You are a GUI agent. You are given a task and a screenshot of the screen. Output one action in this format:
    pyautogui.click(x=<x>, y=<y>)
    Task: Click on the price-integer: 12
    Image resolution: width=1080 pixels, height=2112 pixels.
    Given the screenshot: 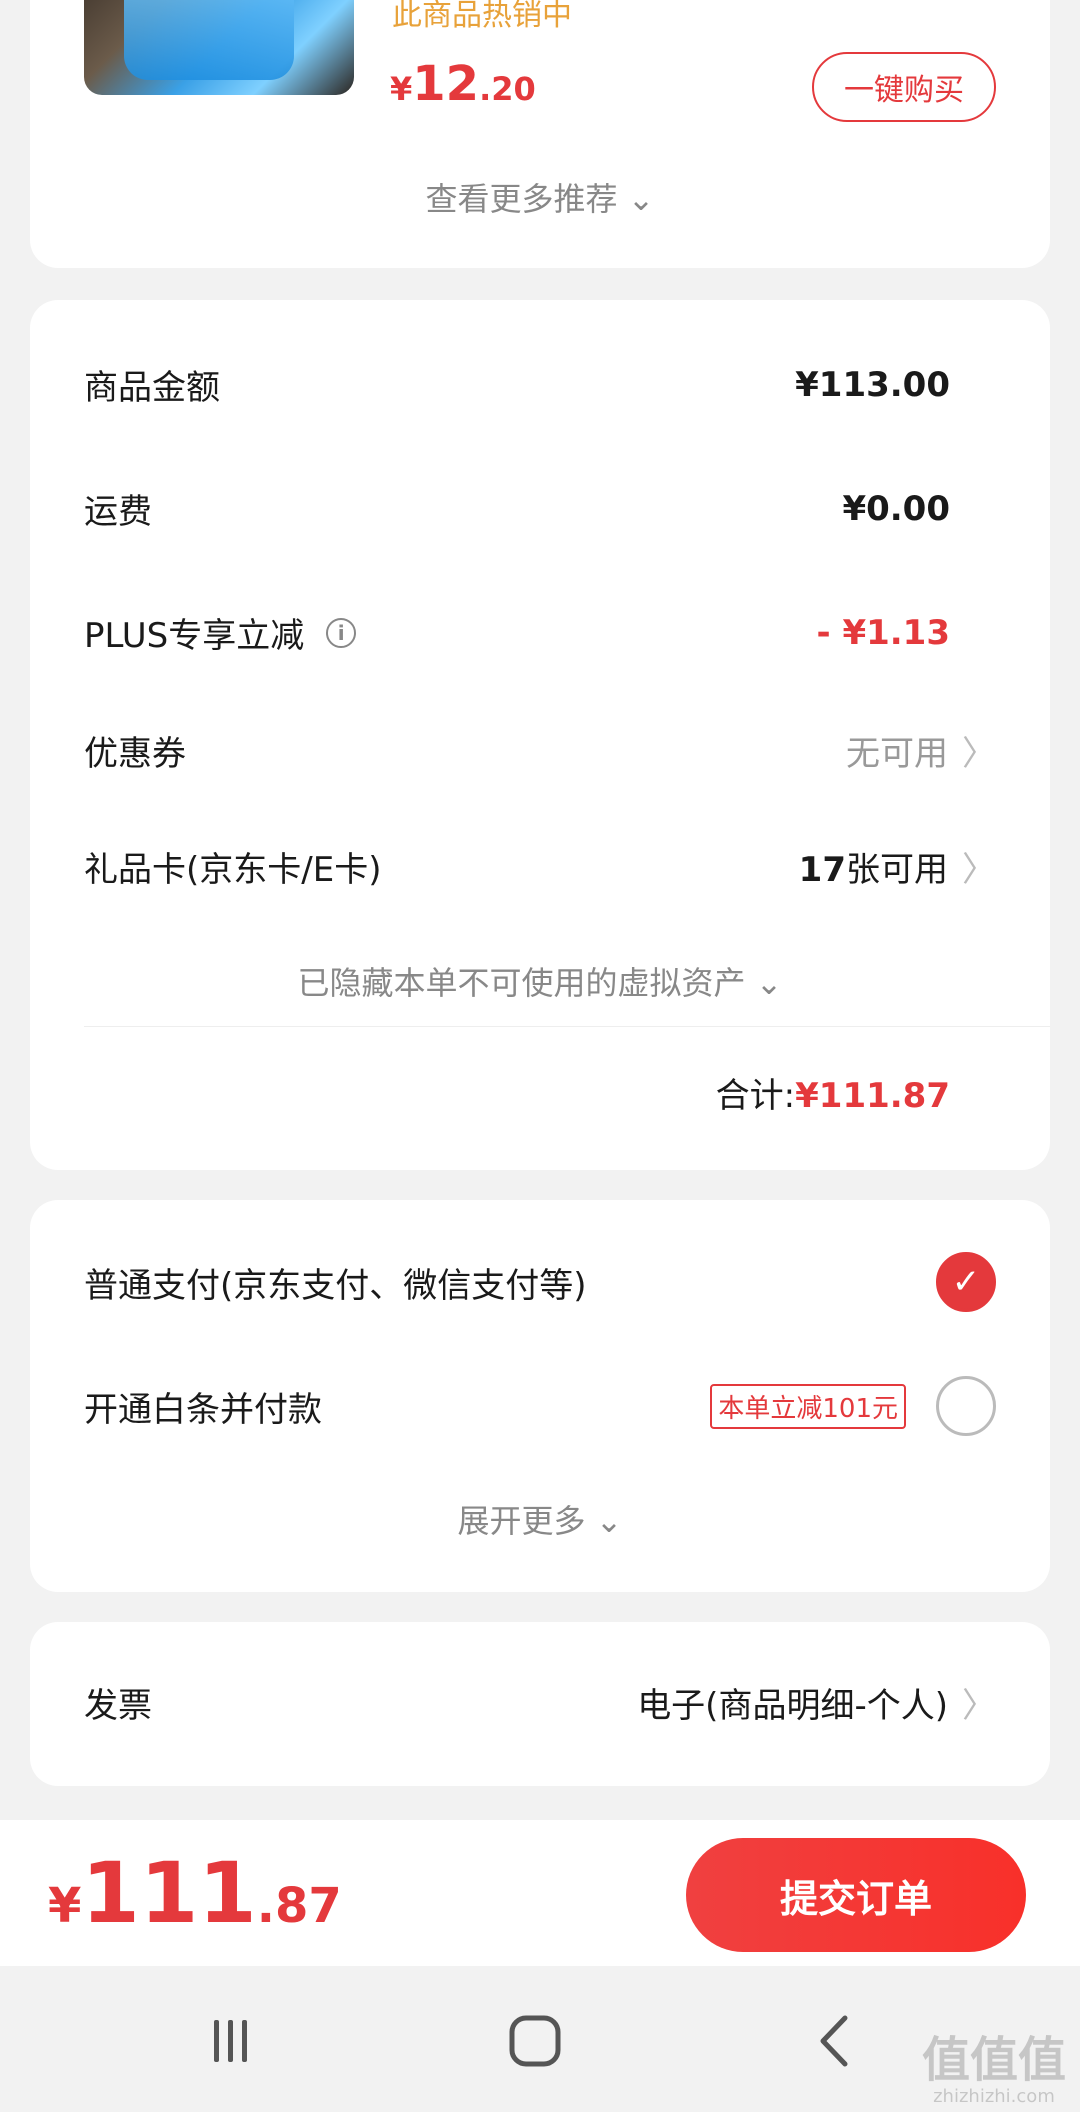 What is the action you would take?
    pyautogui.click(x=446, y=84)
    